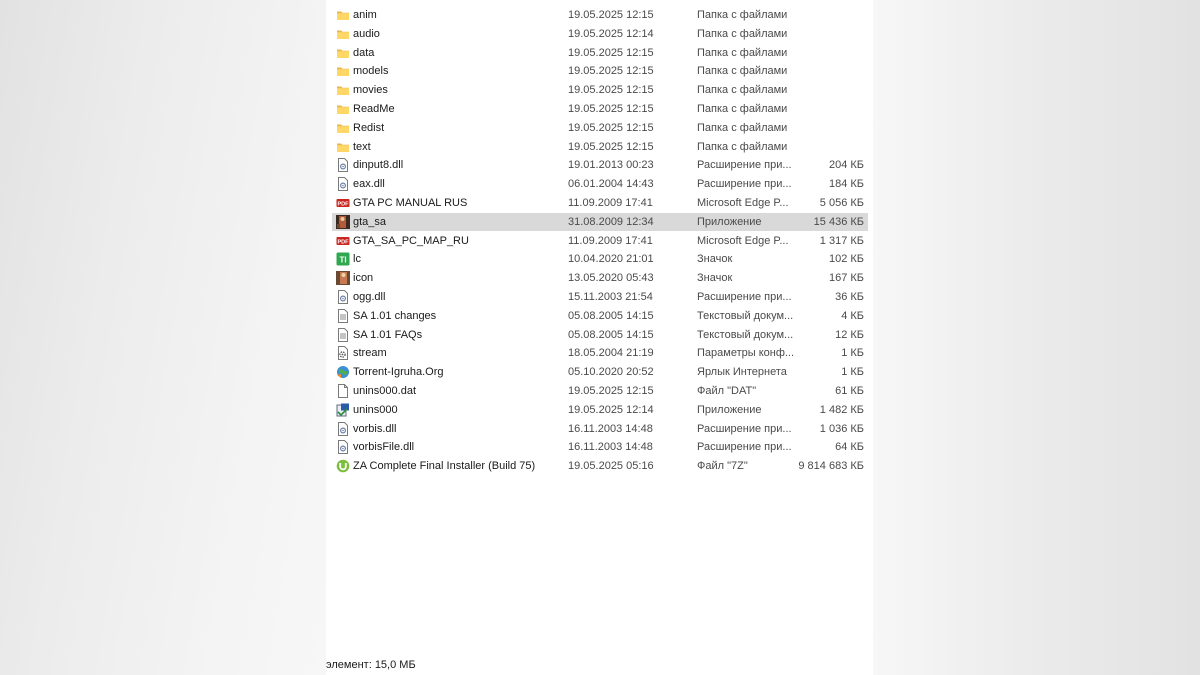 The image size is (1200, 675). I want to click on file-row: movies 19.05.2025 12:15 Папка с файлами, so click(600, 90).